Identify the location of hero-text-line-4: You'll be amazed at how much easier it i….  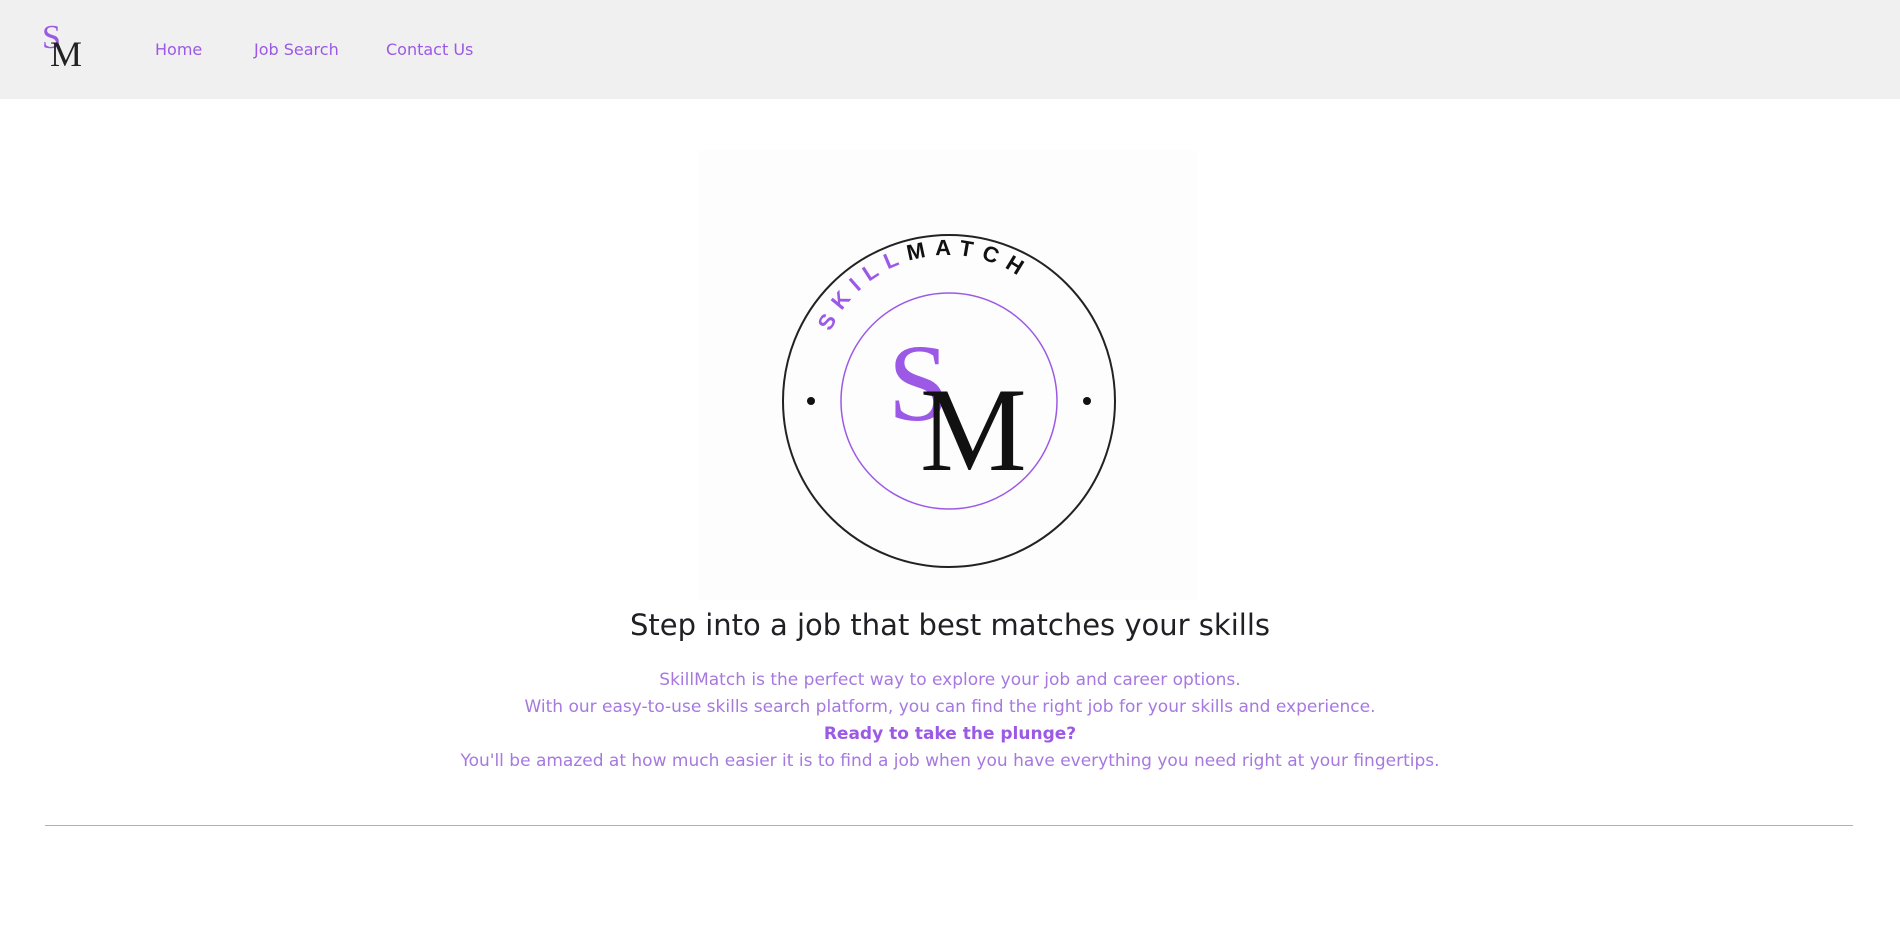
(950, 761).